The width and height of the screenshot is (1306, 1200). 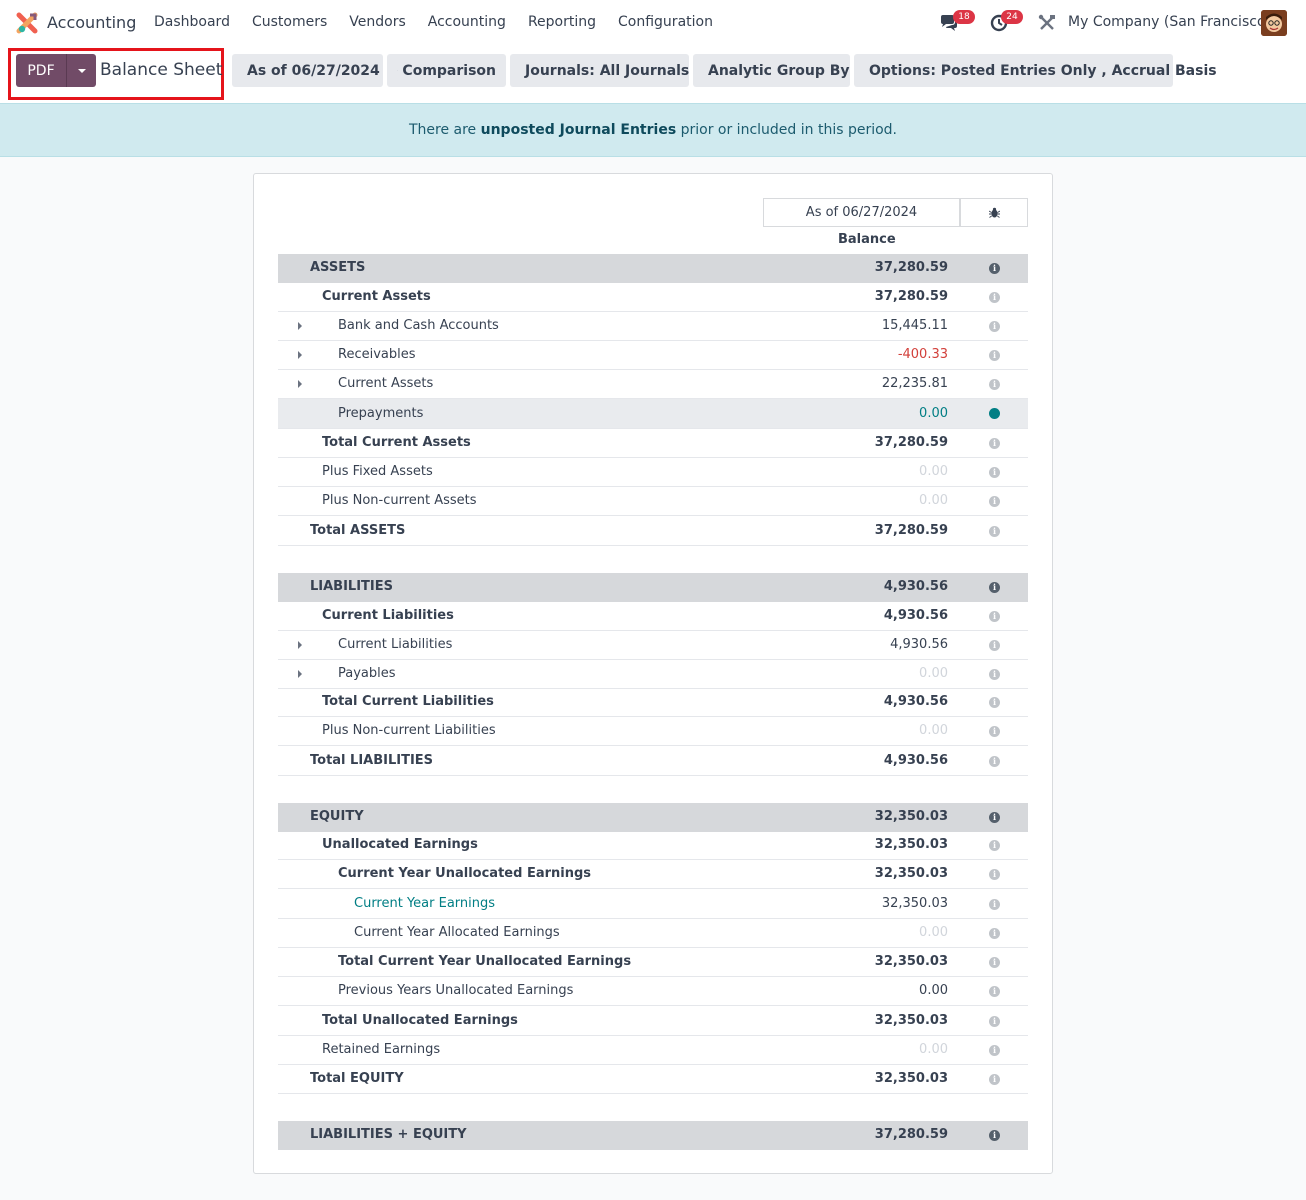 I want to click on report-row-expandable: Bank and Cash Accounts 15,445.11 i, so click(x=653, y=326).